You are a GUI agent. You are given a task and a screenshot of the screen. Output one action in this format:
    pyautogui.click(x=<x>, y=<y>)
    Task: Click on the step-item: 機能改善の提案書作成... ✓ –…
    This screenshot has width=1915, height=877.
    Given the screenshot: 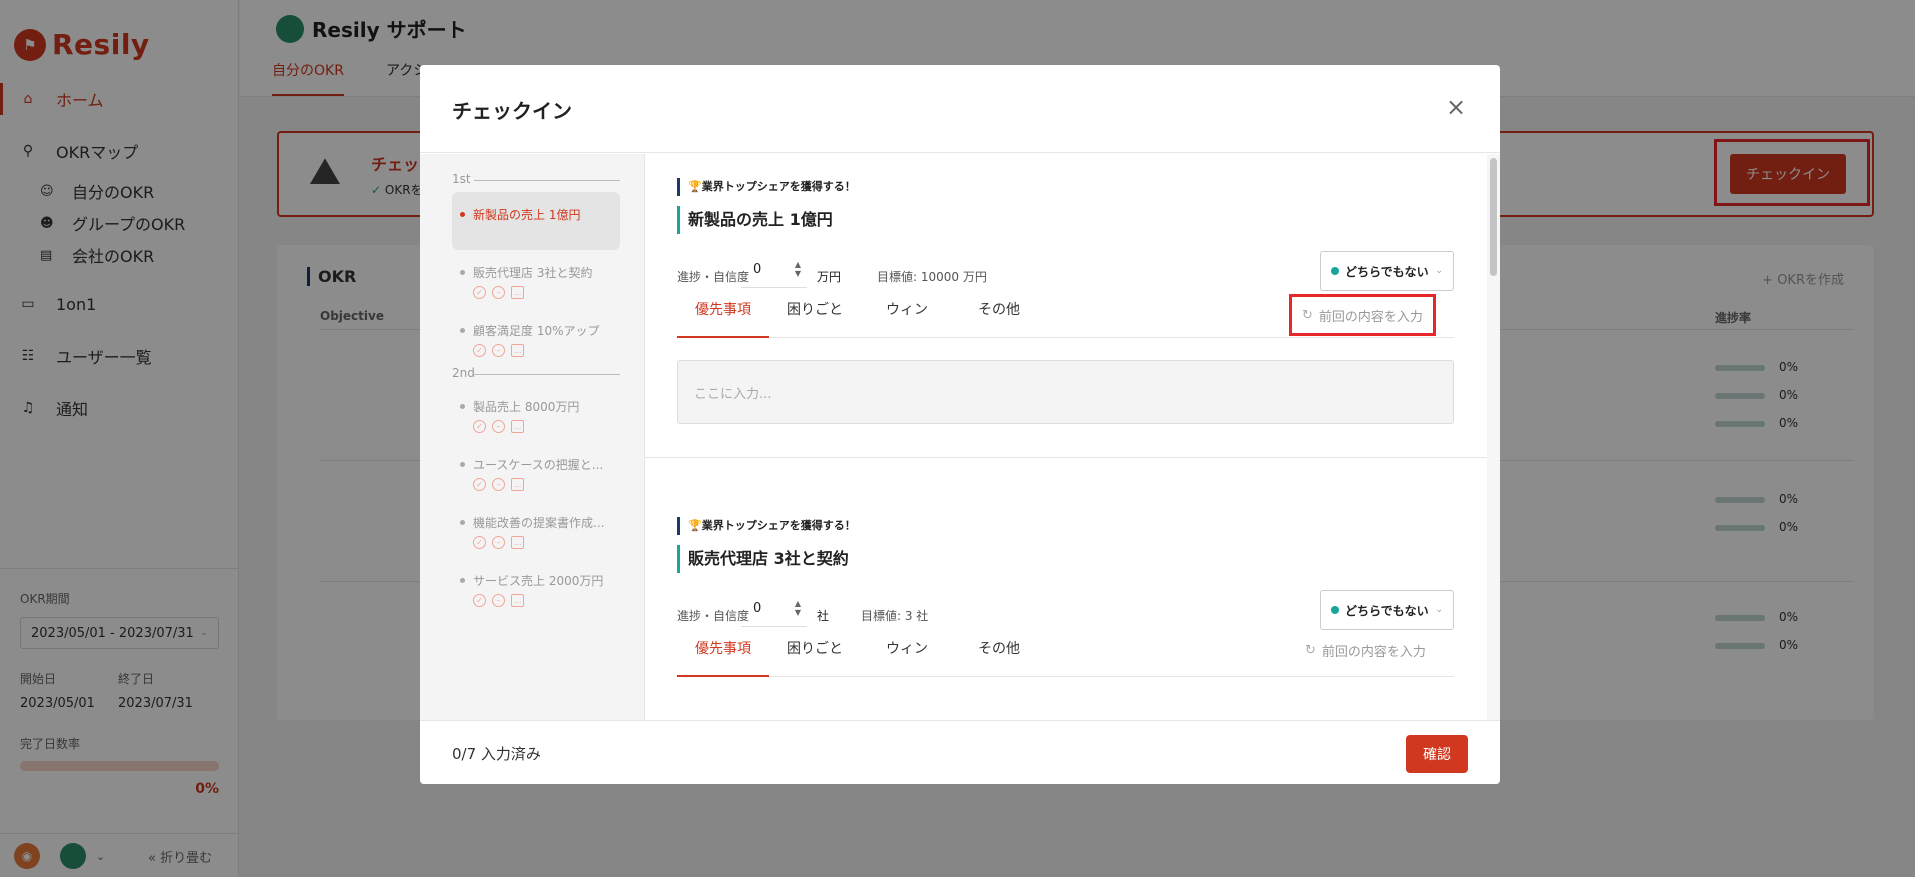 What is the action you would take?
    pyautogui.click(x=536, y=529)
    